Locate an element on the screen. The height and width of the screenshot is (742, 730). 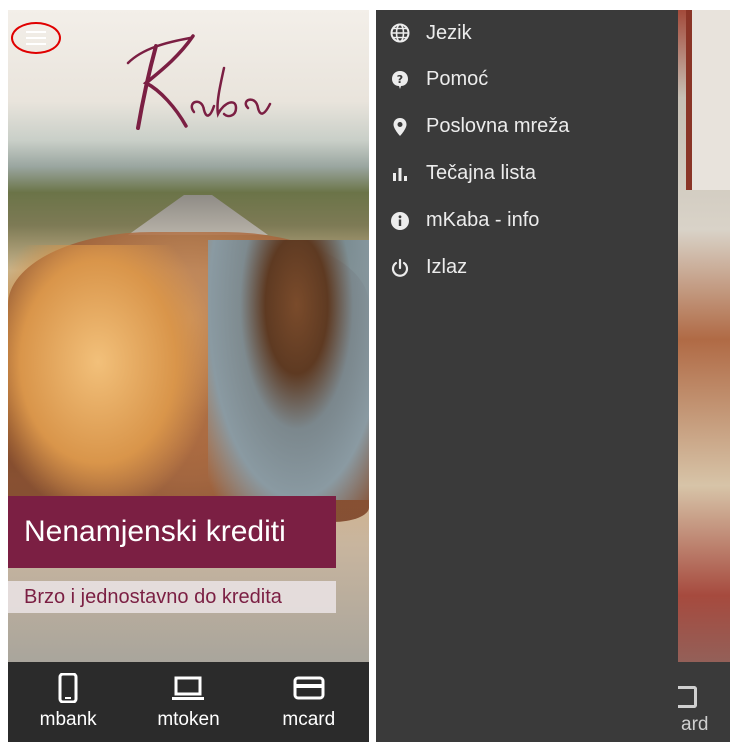
nav-mtoken: mtoken is located at coordinates (188, 702).